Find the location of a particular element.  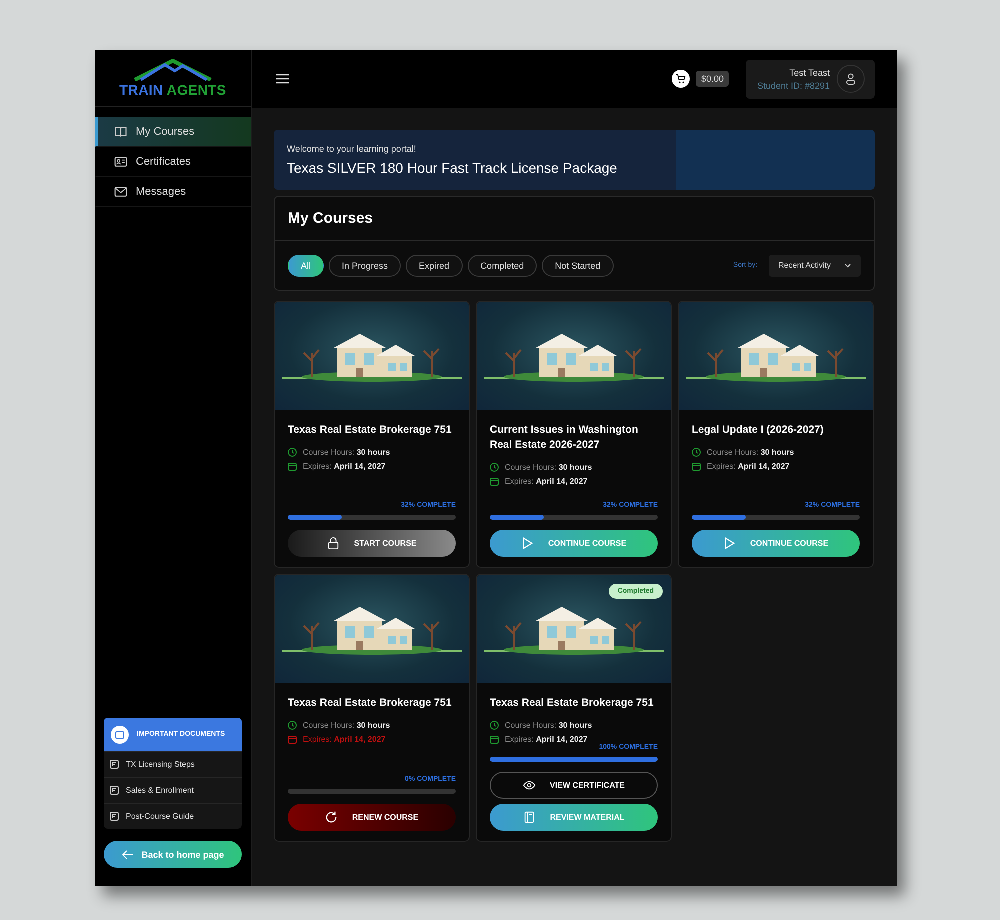

document-link: TX Licensing Steps is located at coordinates (173, 764).